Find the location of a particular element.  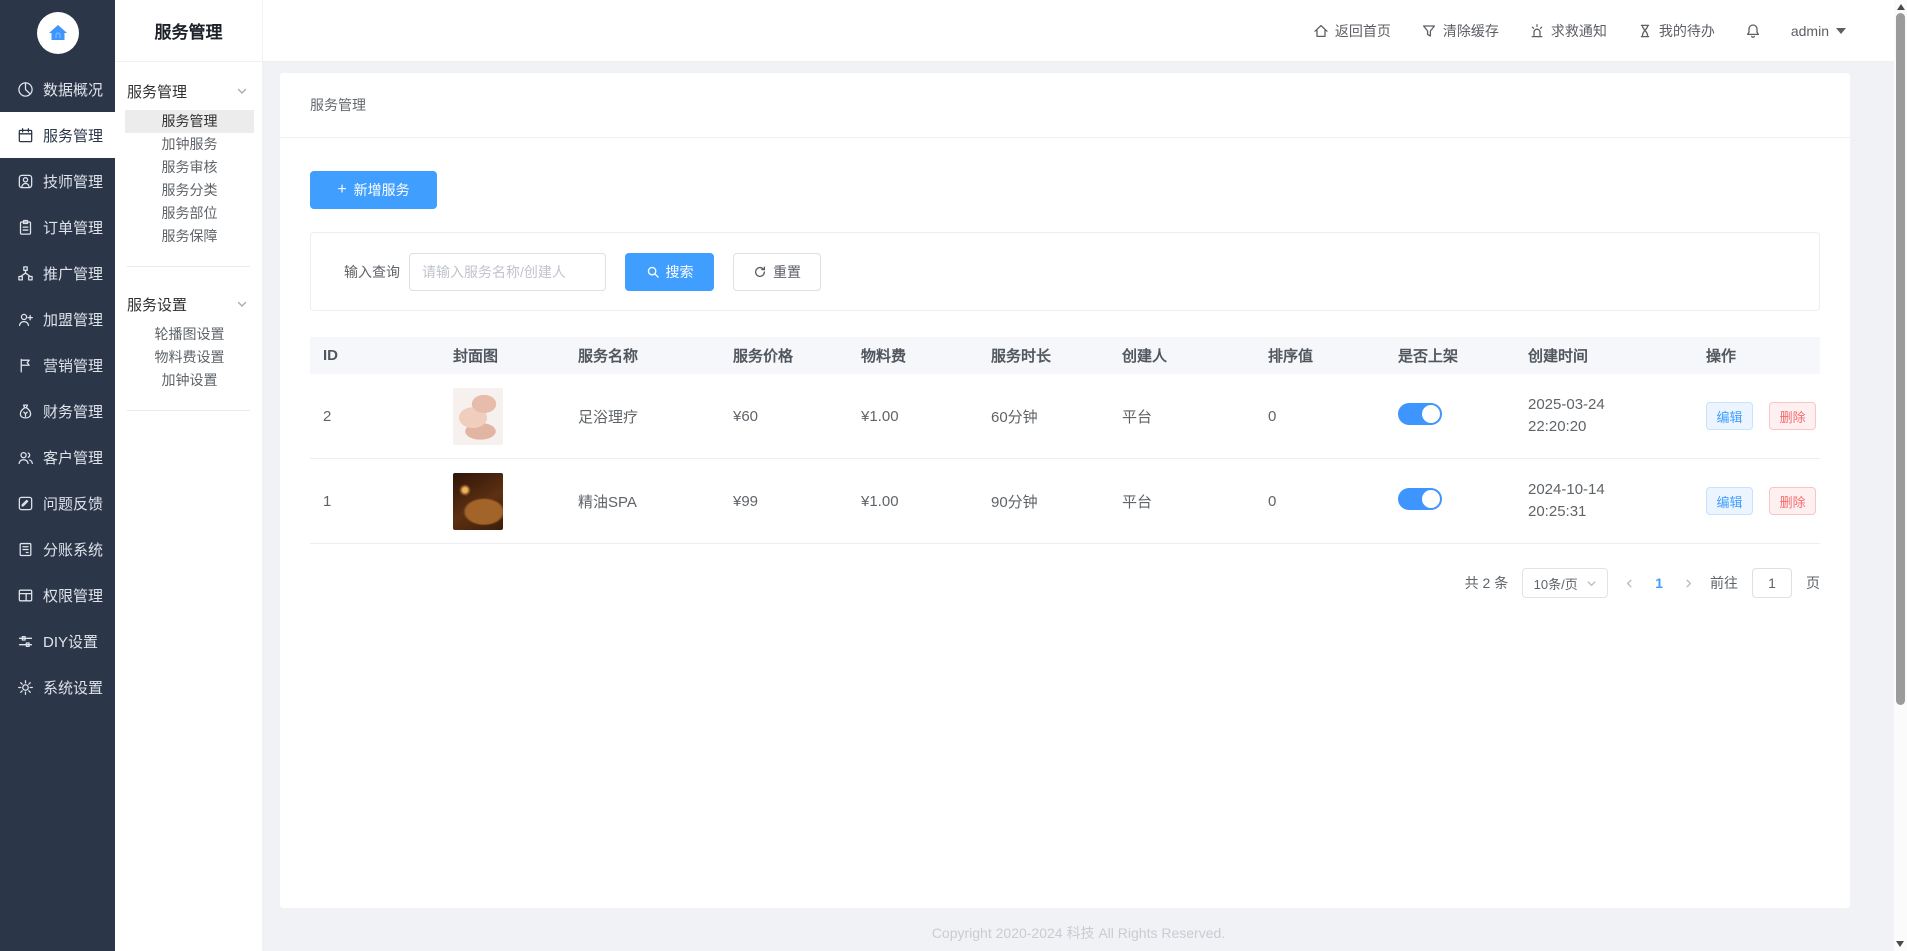

home-icon is located at coordinates (1321, 30).